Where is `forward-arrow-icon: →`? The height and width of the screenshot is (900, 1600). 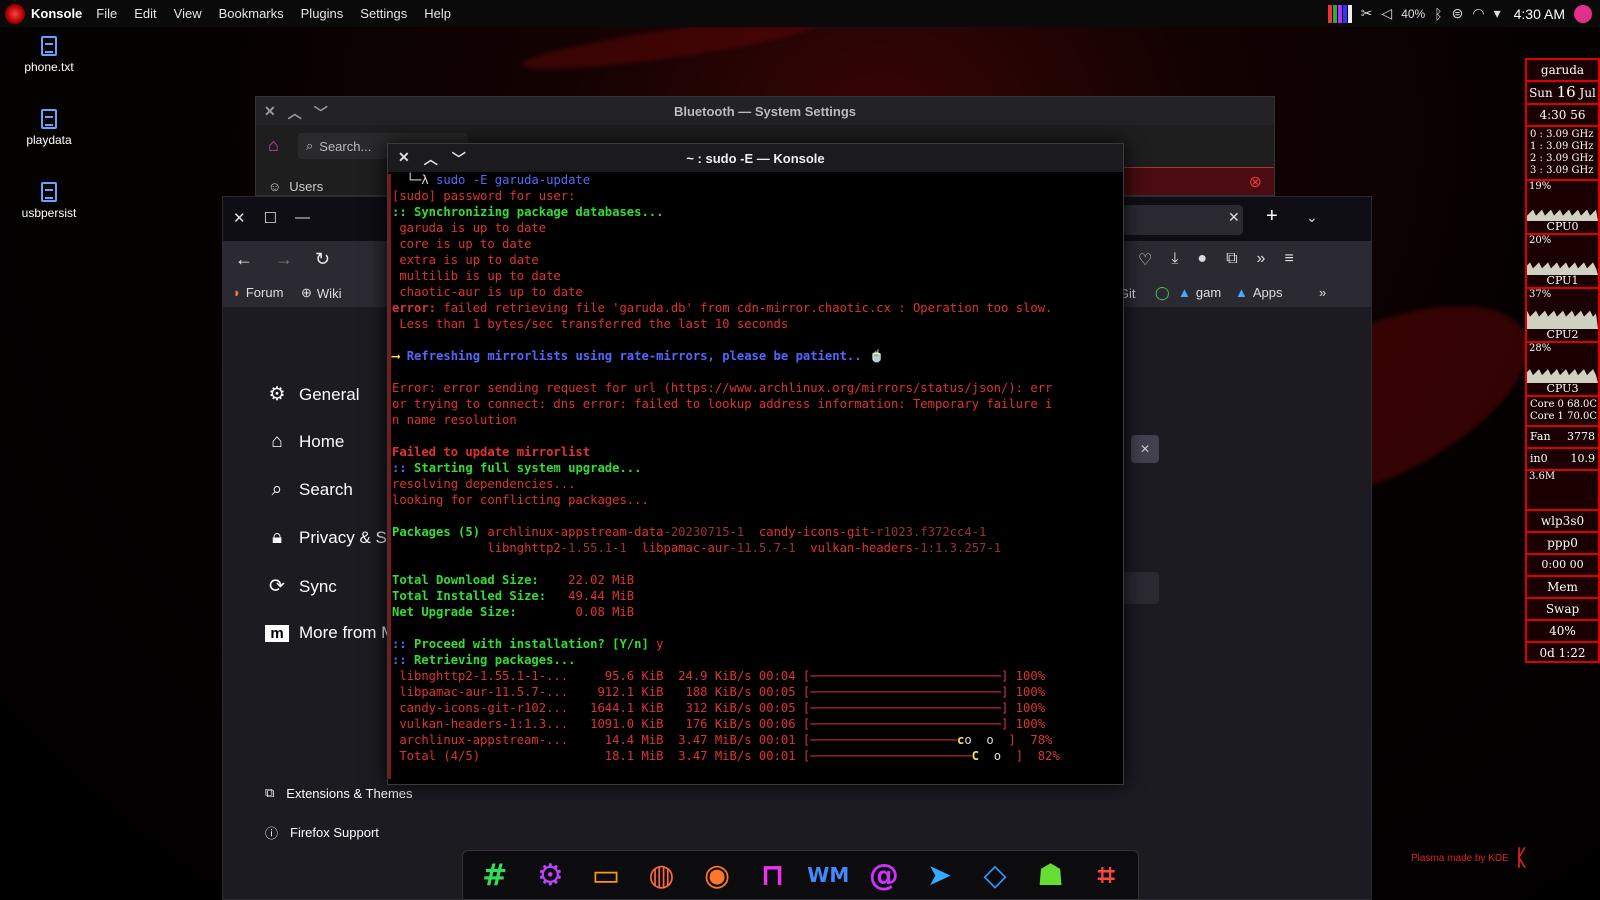
forward-arrow-icon: → is located at coordinates (284, 259).